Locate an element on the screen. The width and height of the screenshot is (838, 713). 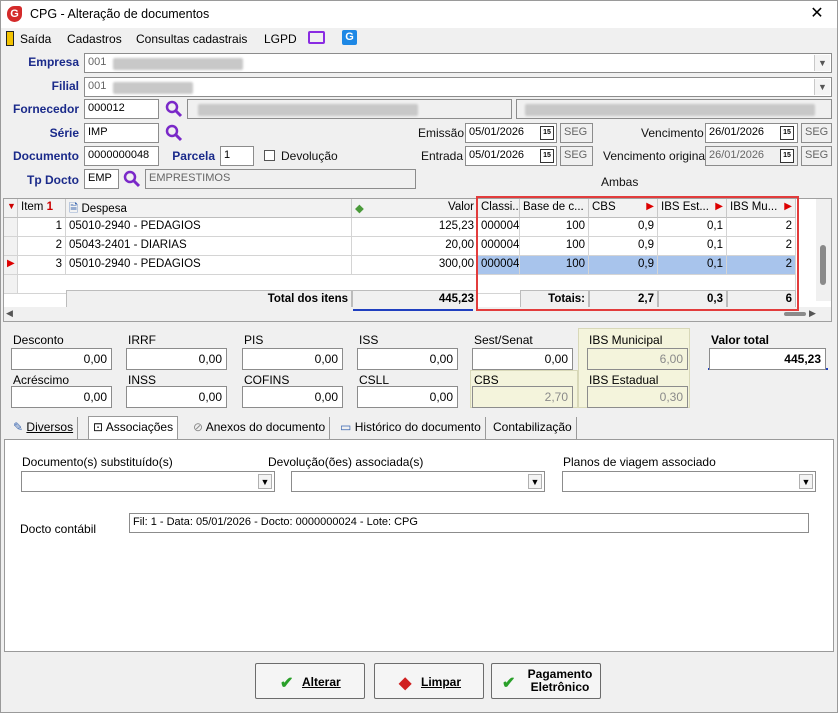
parcela-input: 1 is located at coordinates (237, 156).